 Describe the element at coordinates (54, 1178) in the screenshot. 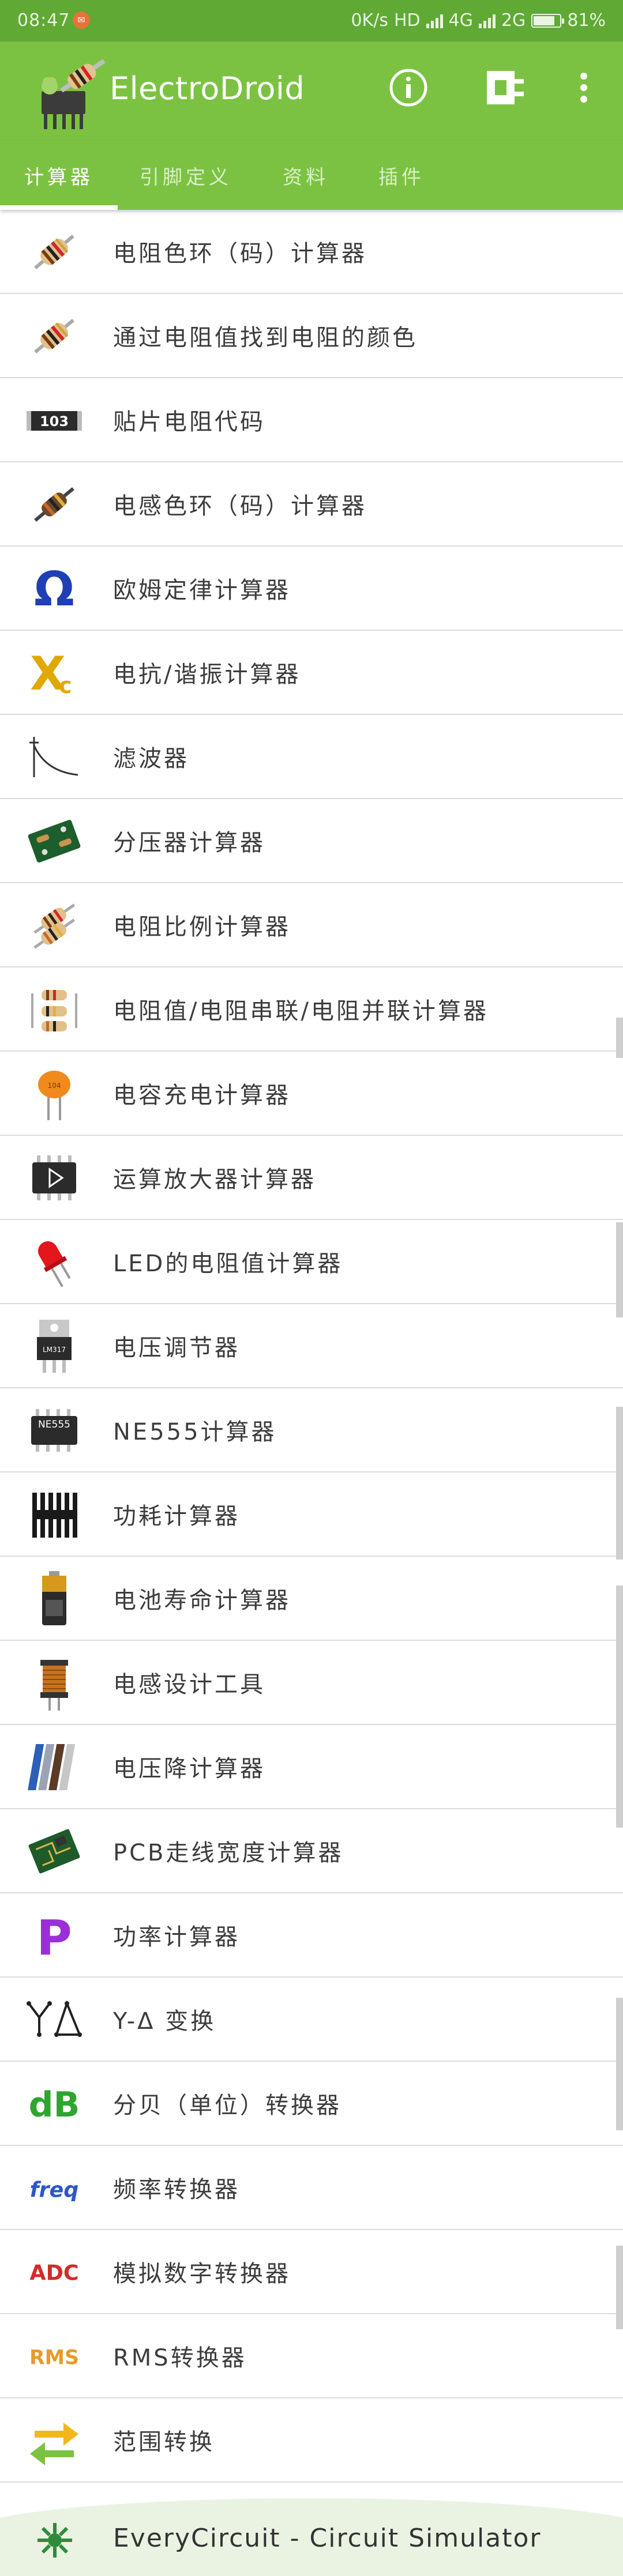

I see `opamp-chip-icon` at that location.